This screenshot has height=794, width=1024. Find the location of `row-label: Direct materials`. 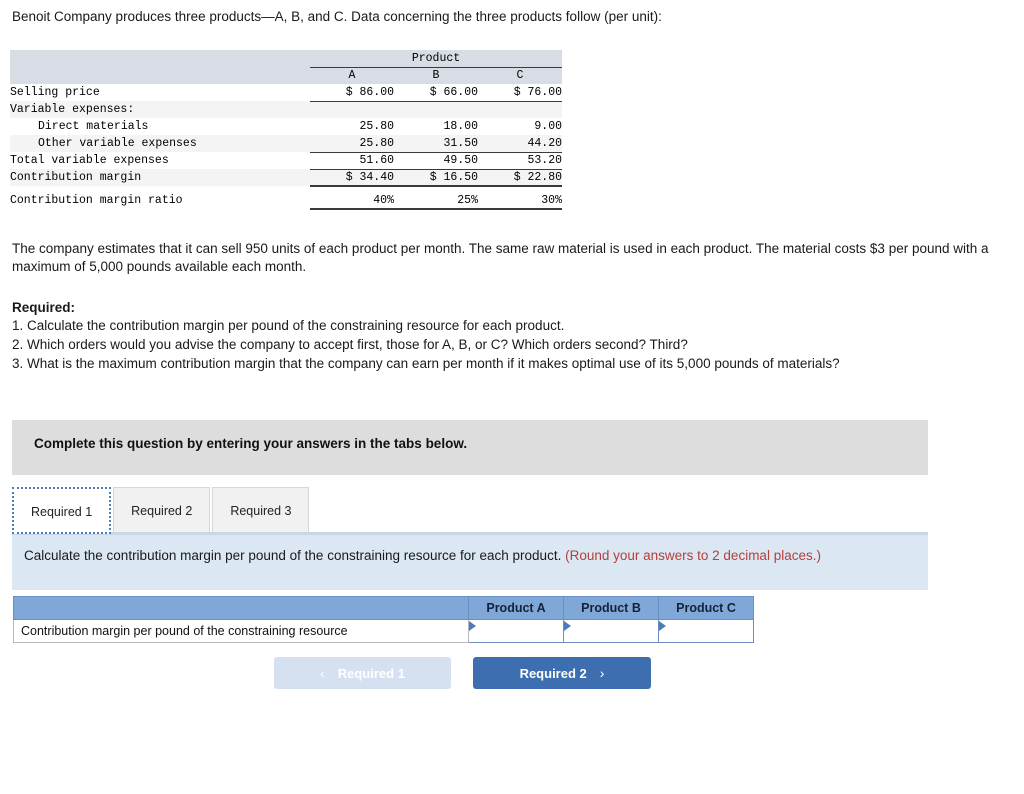

row-label: Direct materials is located at coordinates (93, 126).